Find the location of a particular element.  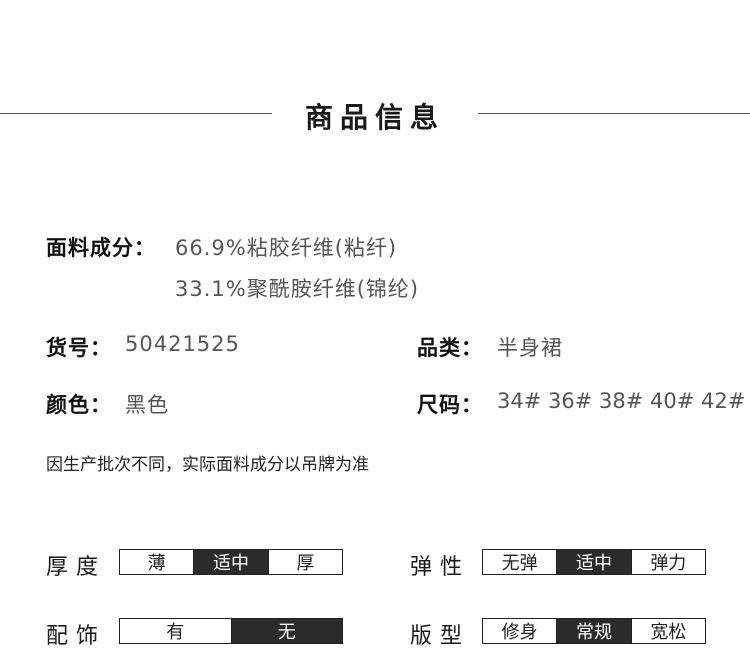

fit-scale: 修身 常规 宽松 is located at coordinates (594, 631).